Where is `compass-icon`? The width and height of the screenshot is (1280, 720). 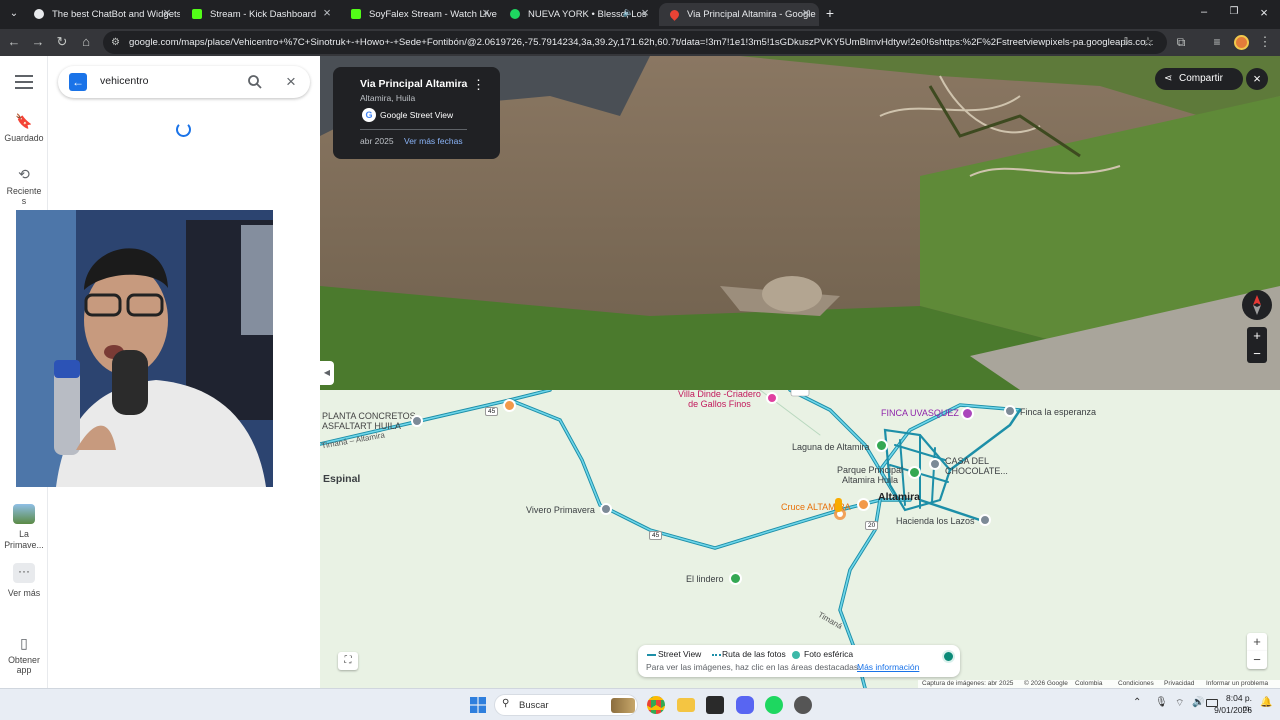
compass-icon is located at coordinates (1257, 305).